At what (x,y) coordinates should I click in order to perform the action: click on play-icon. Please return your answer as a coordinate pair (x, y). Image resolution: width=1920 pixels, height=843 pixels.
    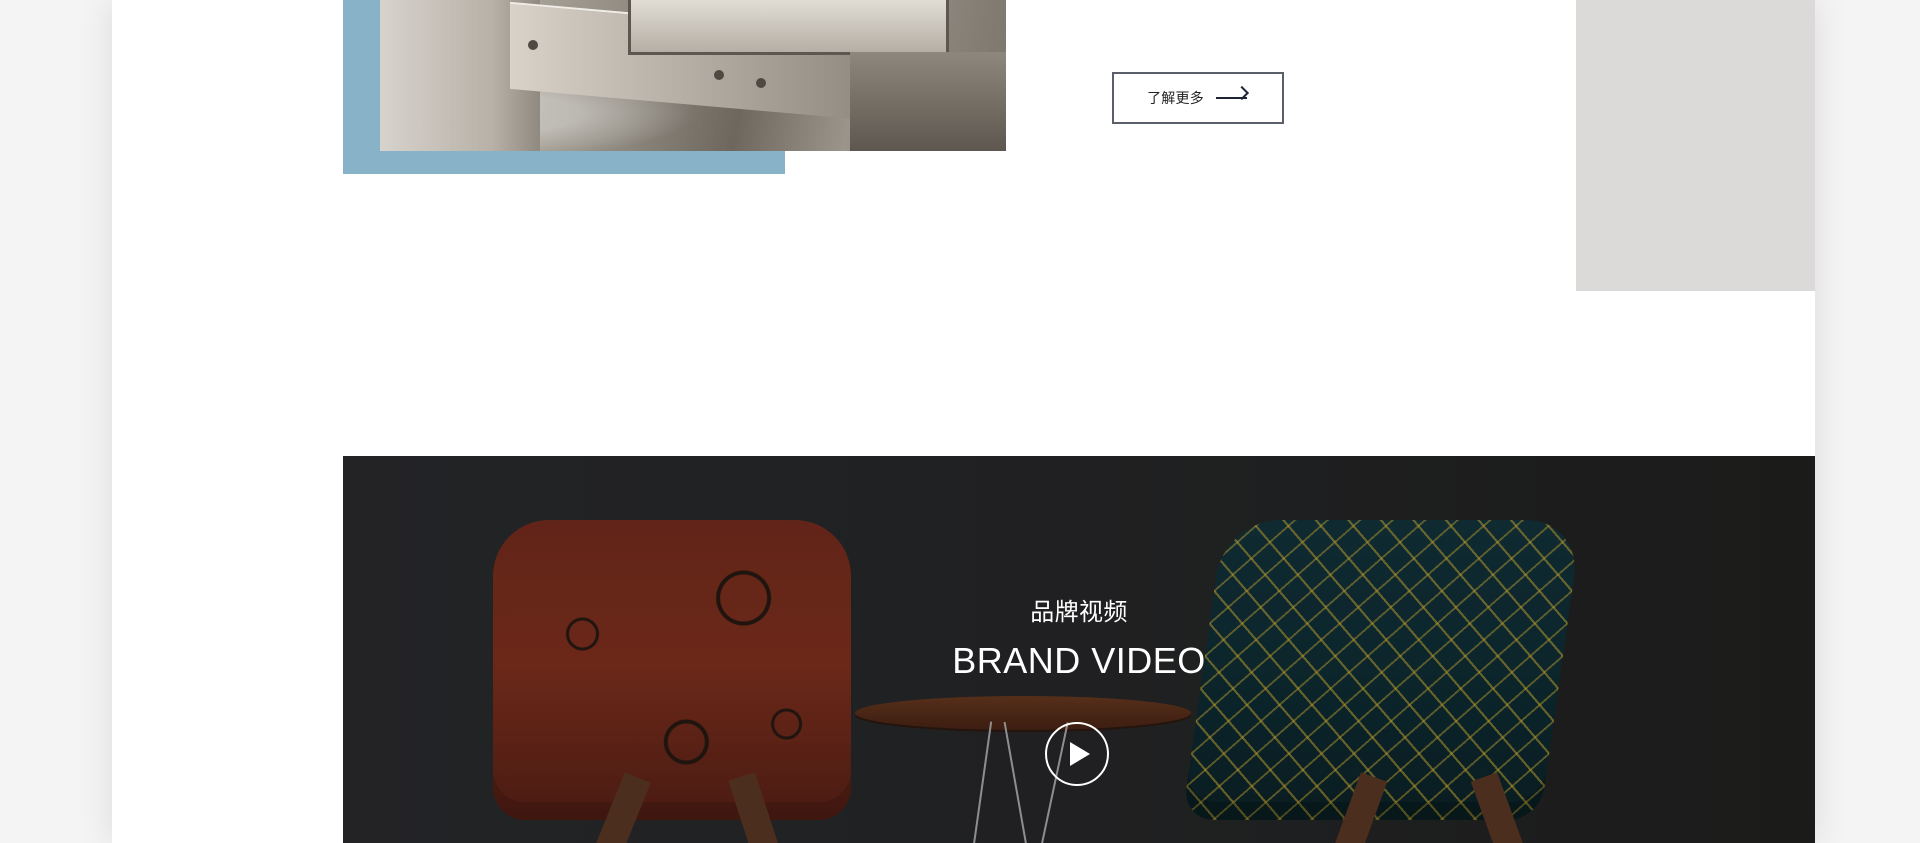
    Looking at the image, I should click on (1079, 754).